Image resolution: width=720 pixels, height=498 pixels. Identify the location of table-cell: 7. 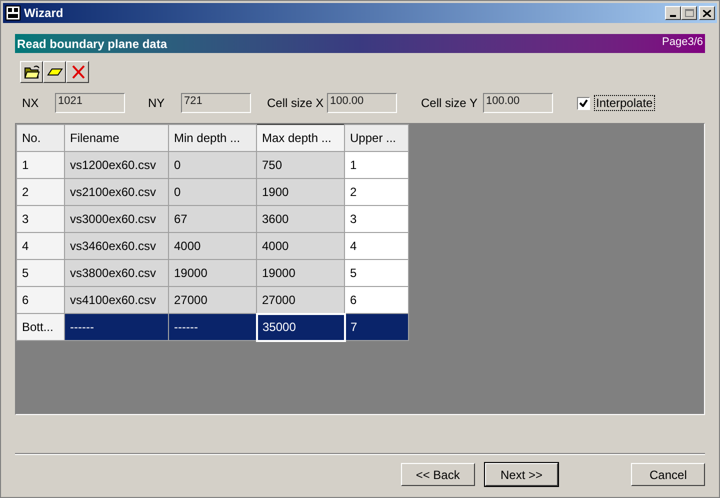
(376, 327).